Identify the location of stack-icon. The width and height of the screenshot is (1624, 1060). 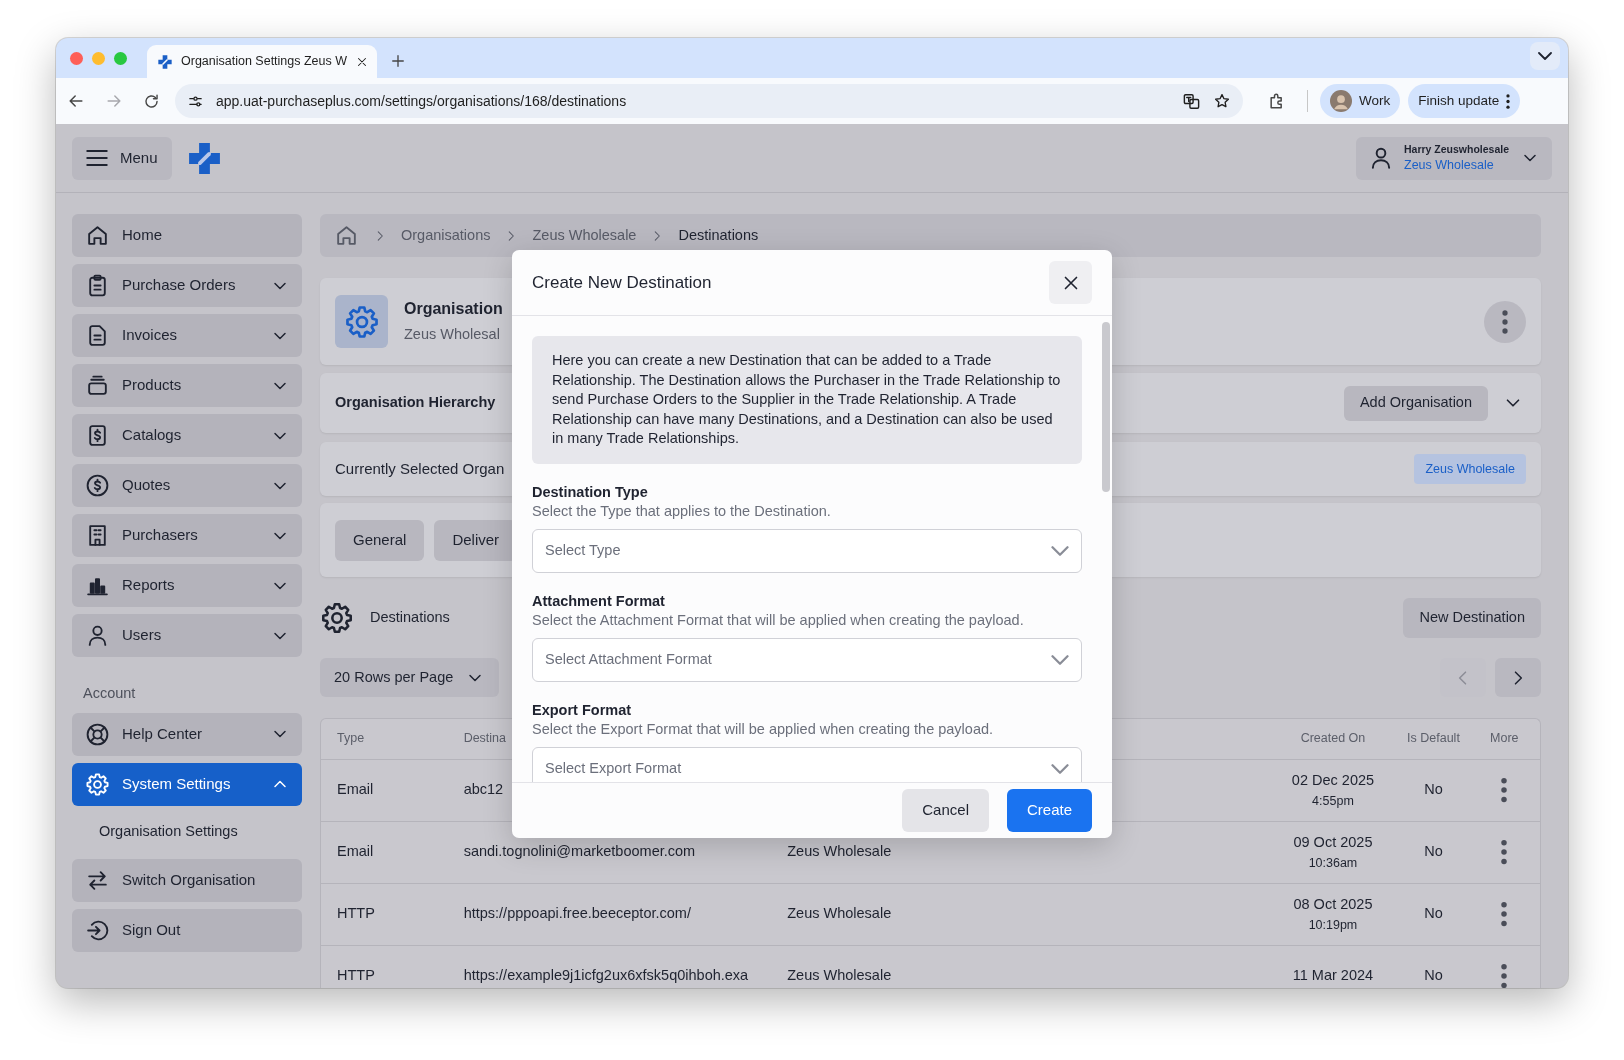
(97, 385).